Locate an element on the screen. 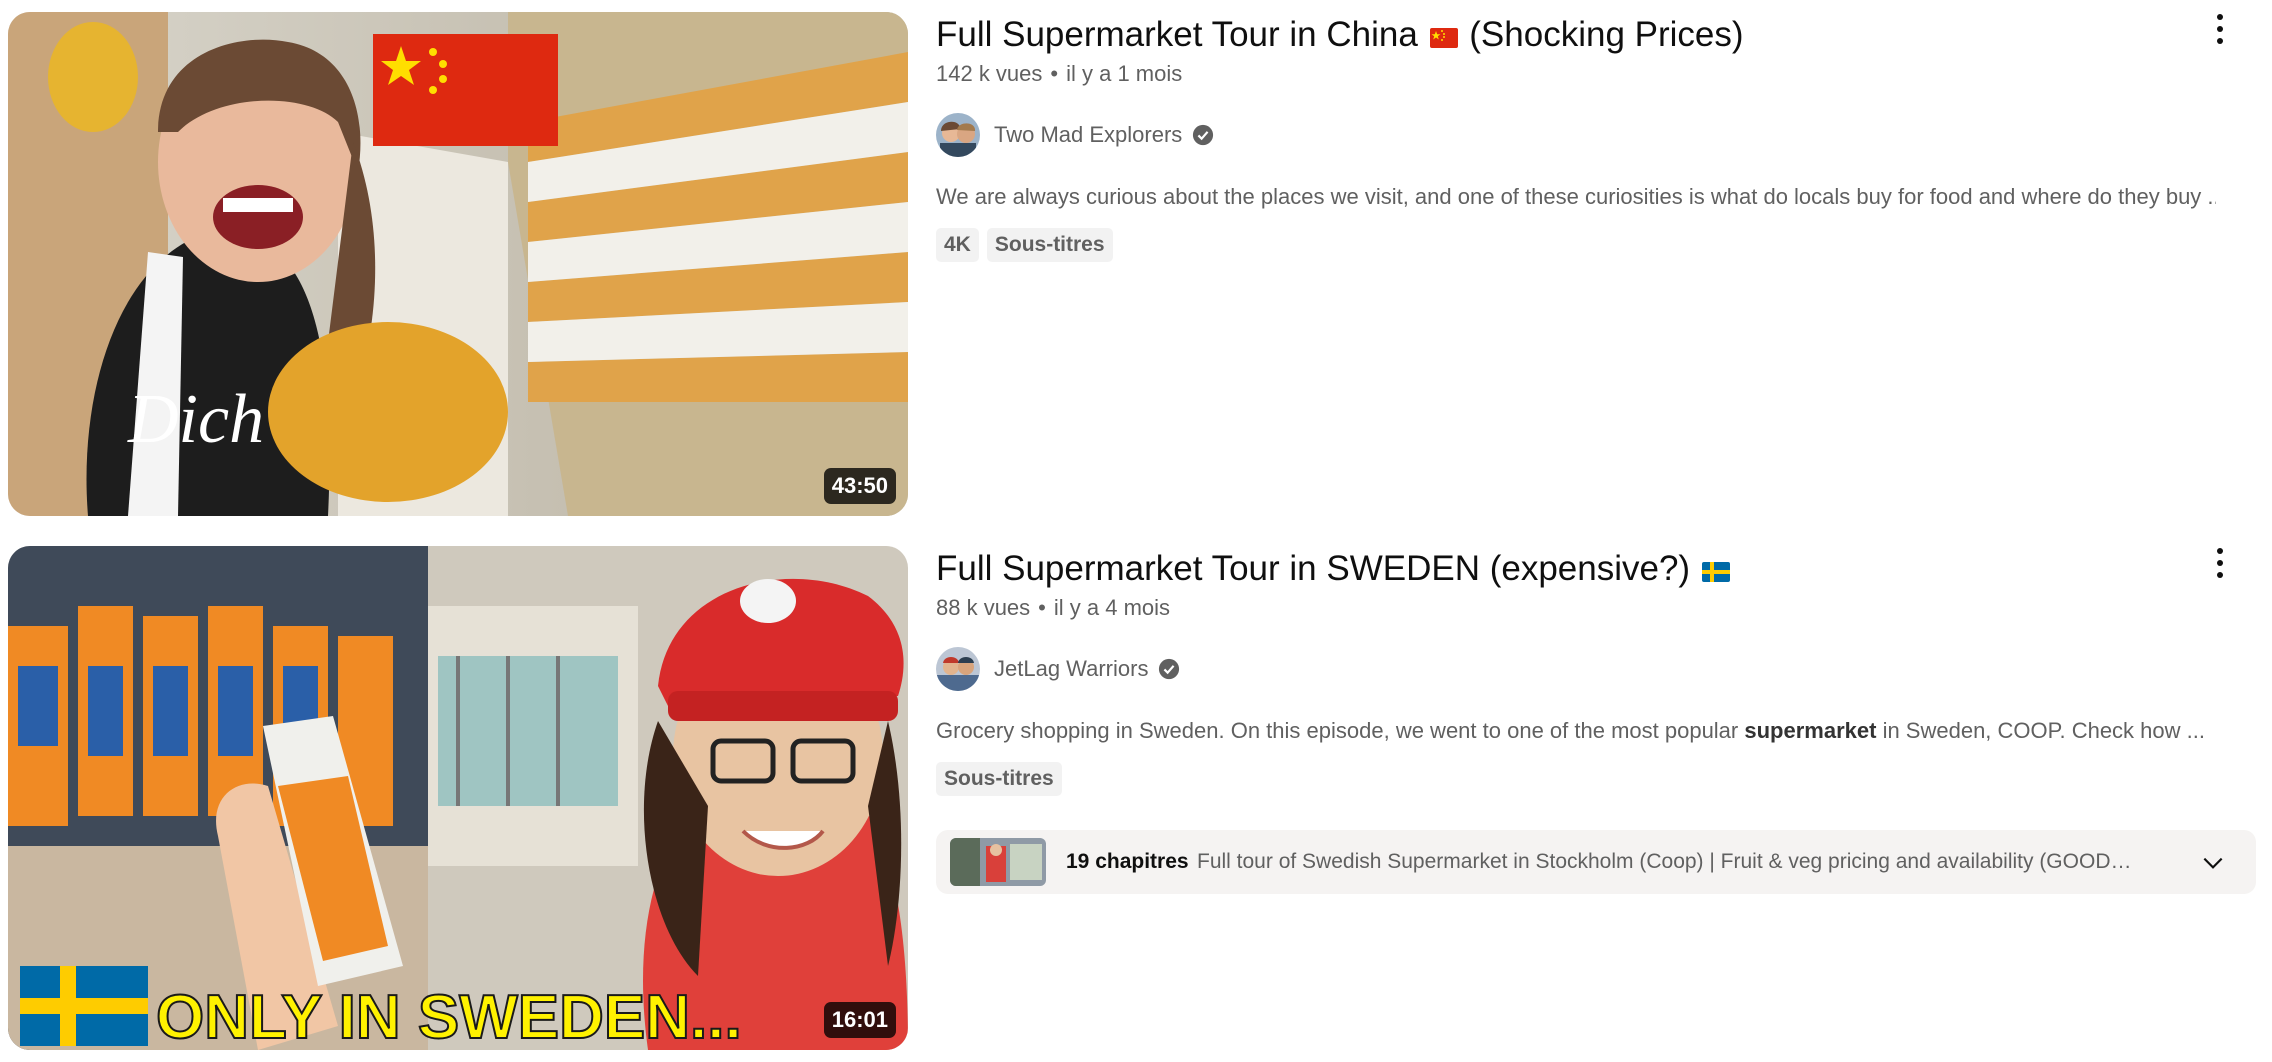 The height and width of the screenshot is (1062, 2272). channel-name: Two Mad Explorers is located at coordinates (1088, 134).